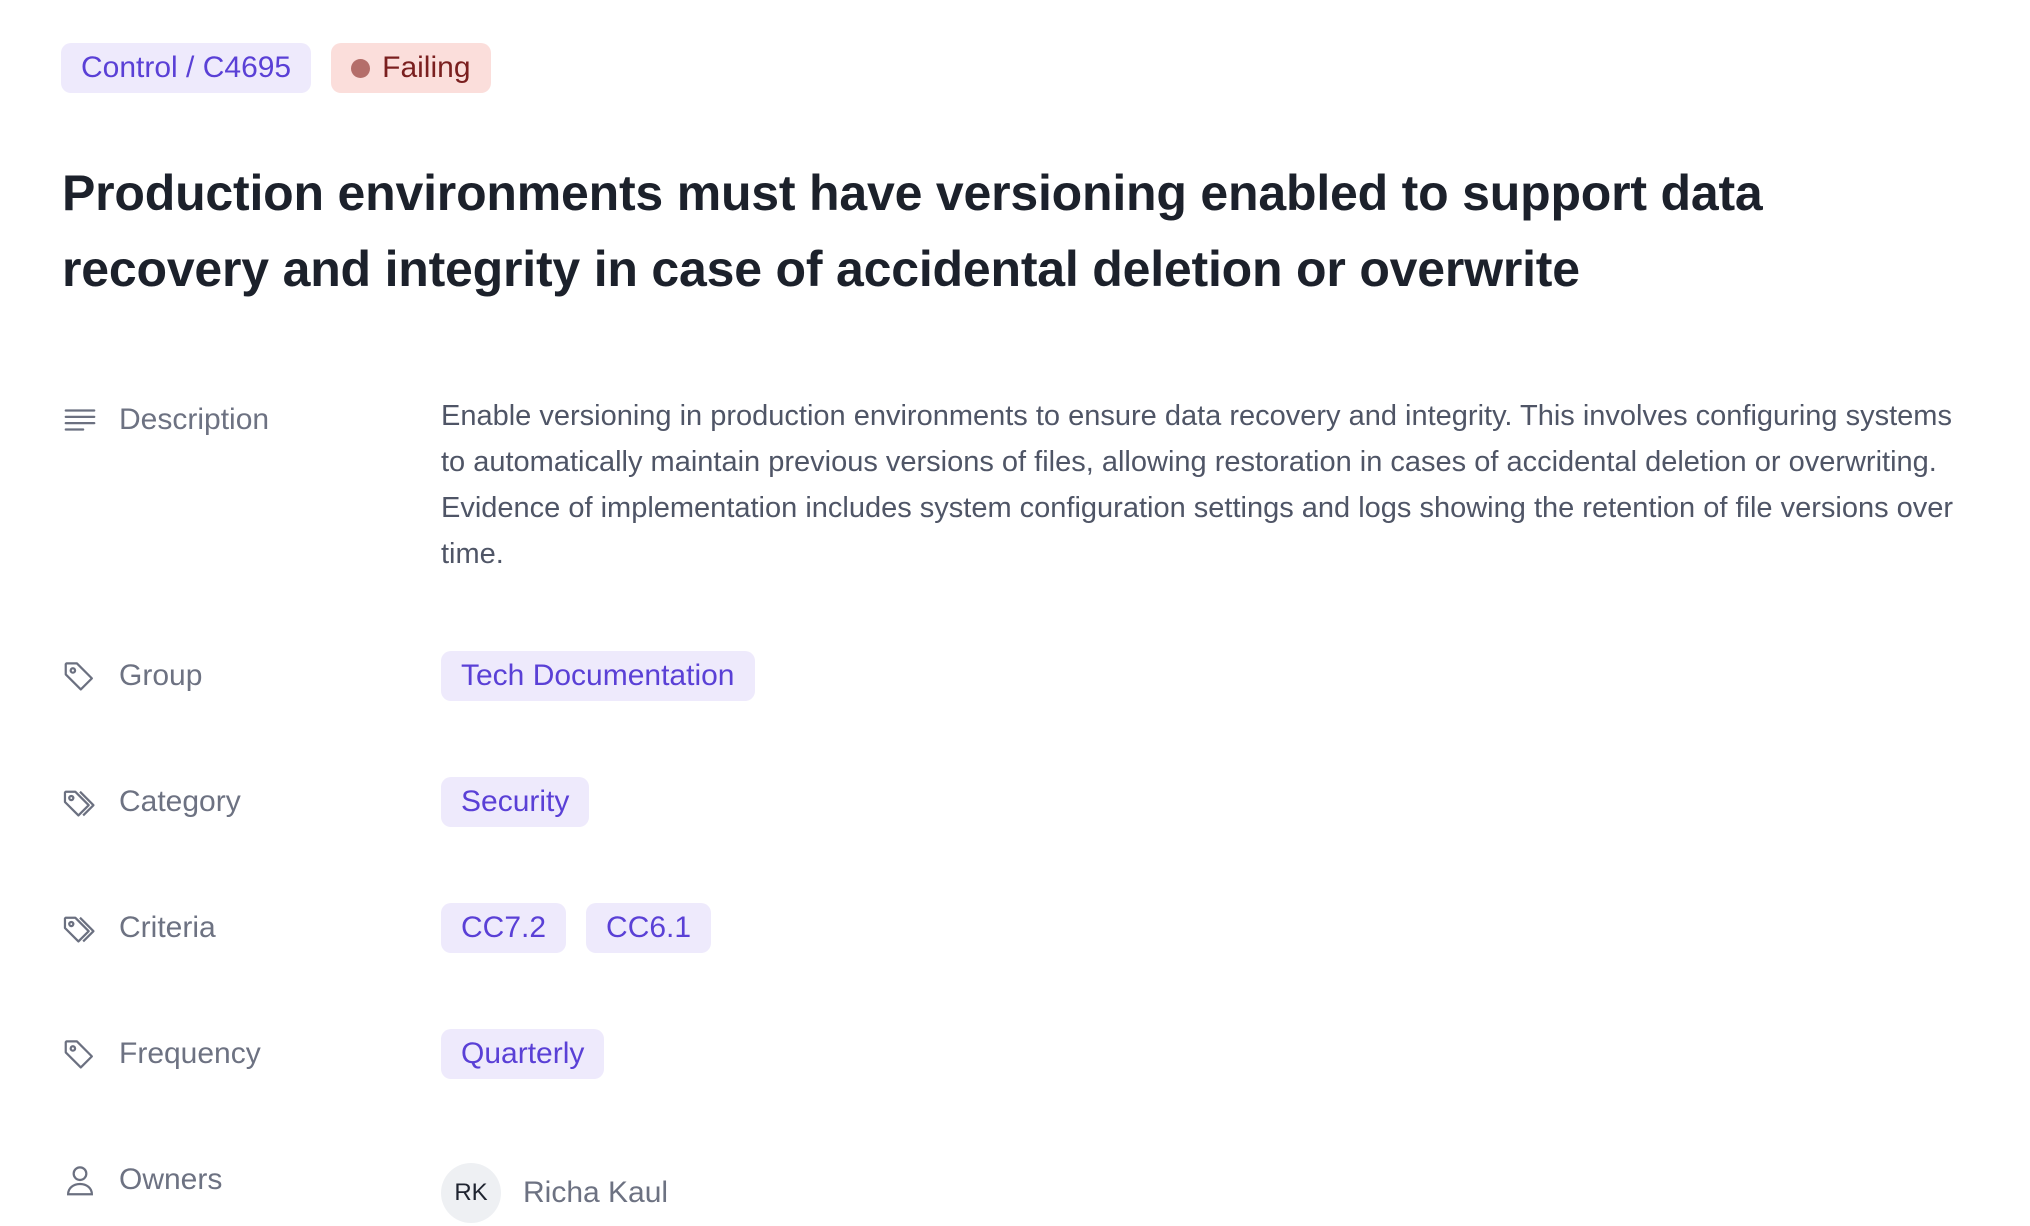  I want to click on property-label-text: Owners, so click(171, 1179).